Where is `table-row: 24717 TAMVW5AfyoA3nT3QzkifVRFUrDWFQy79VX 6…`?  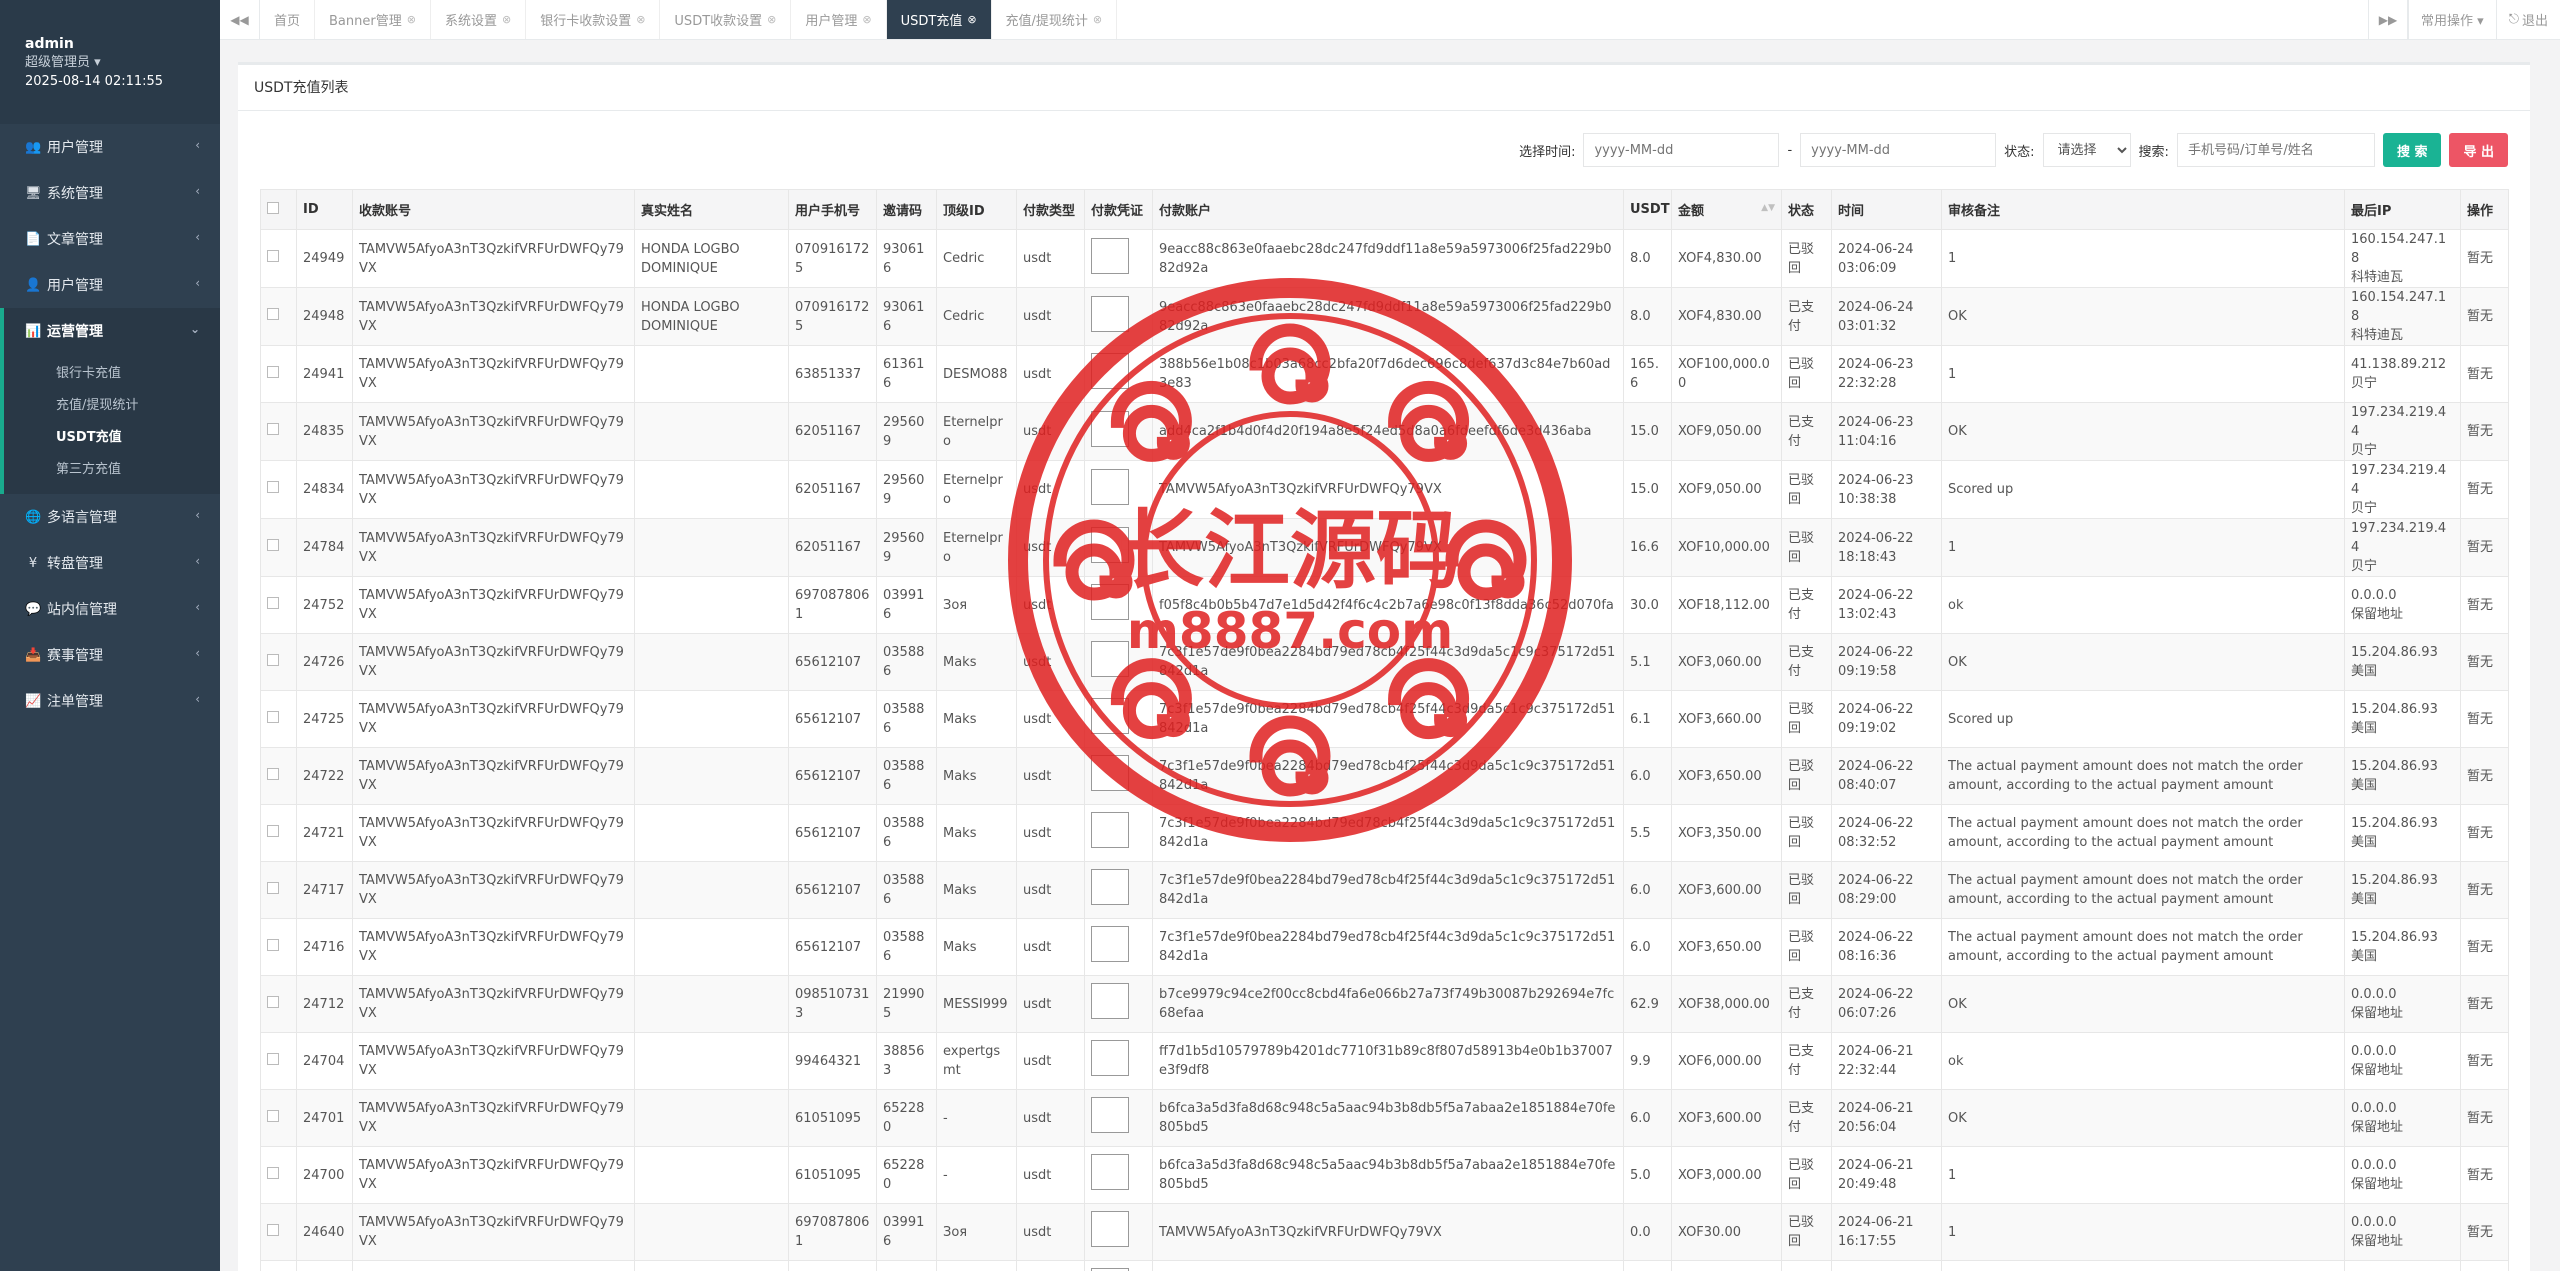 table-row: 24717 TAMVW5AfyoA3nT3QzkifVRFUrDWFQy79VX 6… is located at coordinates (1384, 890).